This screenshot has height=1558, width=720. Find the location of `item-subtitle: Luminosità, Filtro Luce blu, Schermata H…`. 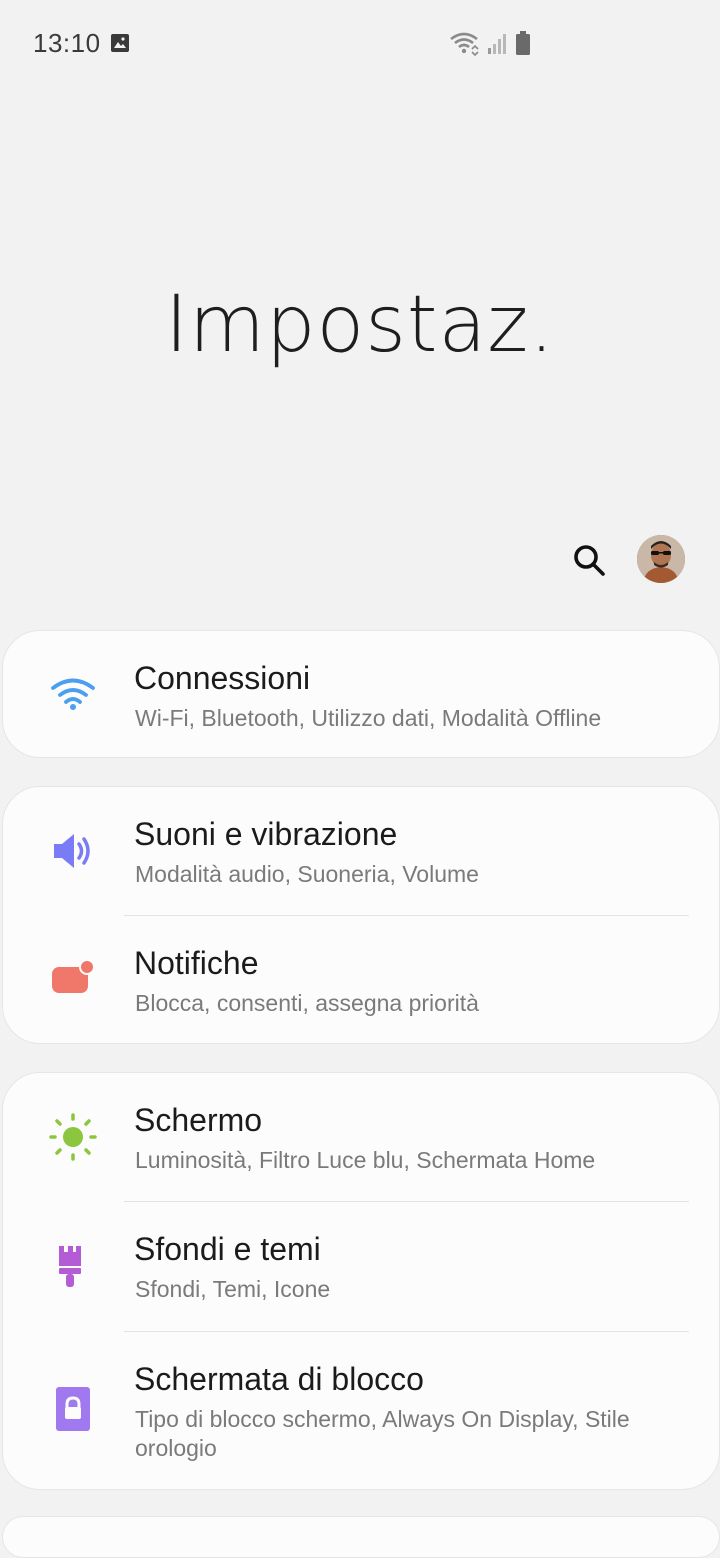

item-subtitle: Luminosità, Filtro Luce blu, Schermata H… is located at coordinates (365, 1160).